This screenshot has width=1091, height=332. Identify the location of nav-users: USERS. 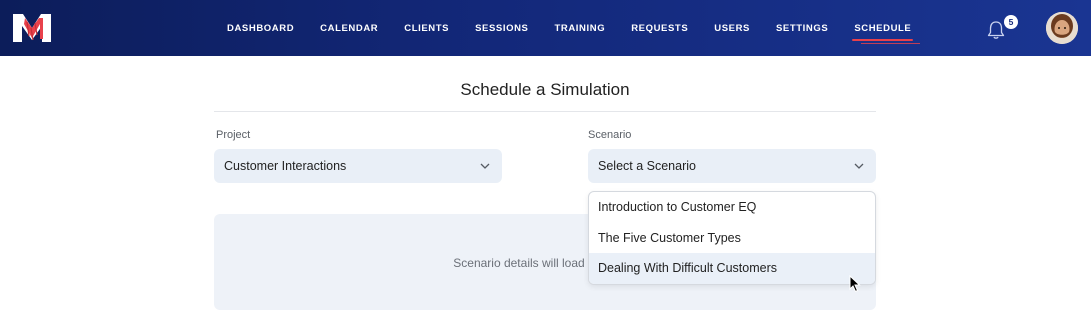
(732, 28).